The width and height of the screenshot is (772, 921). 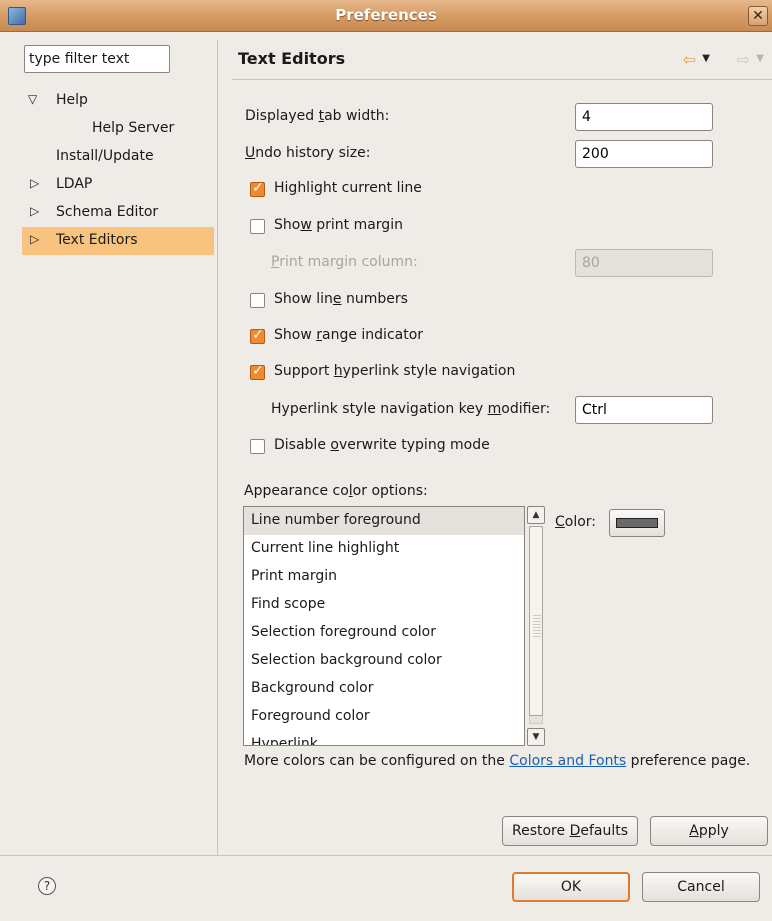 What do you see at coordinates (536, 515) in the screenshot?
I see `scroll-up-icon: ▲` at bounding box center [536, 515].